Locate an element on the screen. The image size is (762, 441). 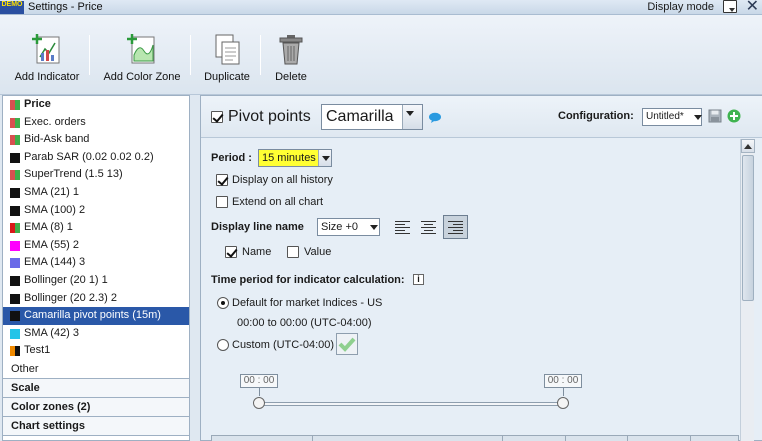
indicator-item: EMA (8) 1 is located at coordinates (96, 228).